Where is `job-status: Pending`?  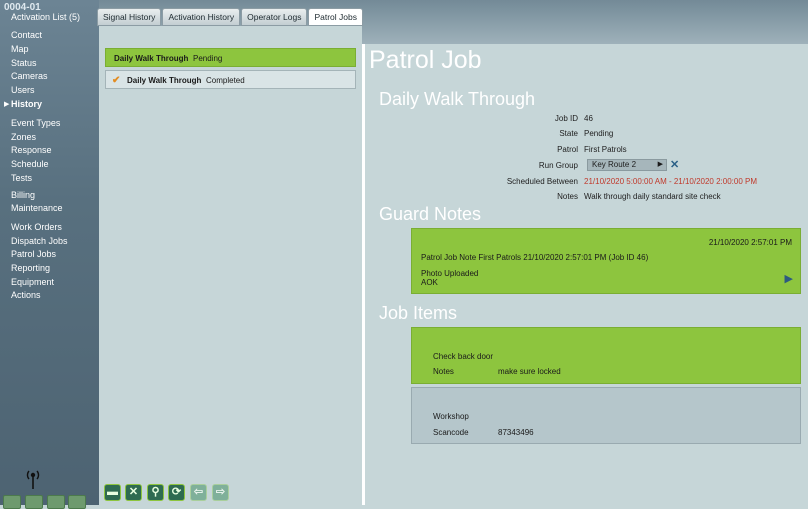
job-status: Pending is located at coordinates (208, 58).